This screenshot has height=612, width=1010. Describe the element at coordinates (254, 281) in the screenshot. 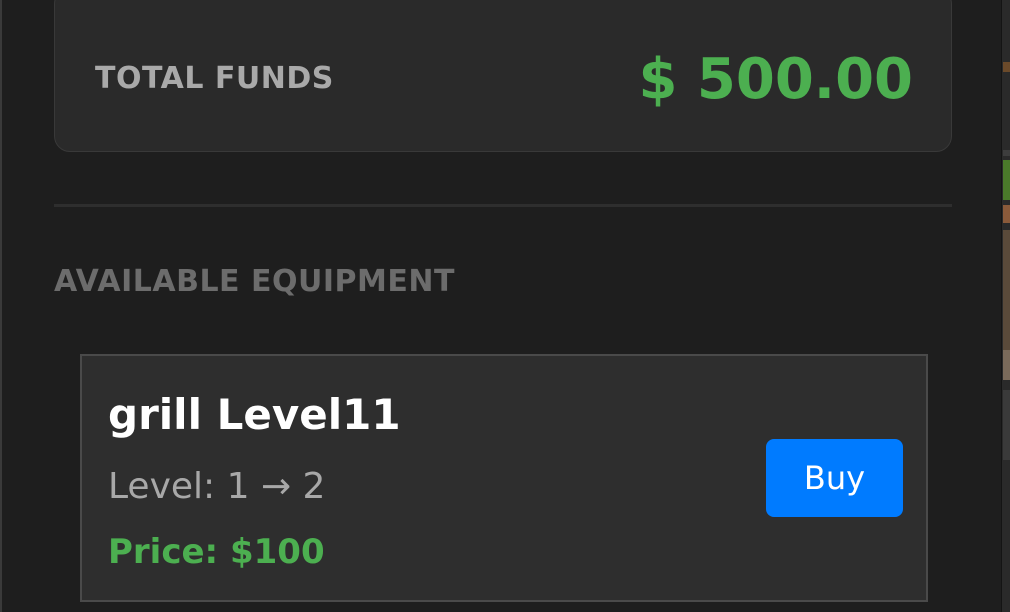

I see `available-equipment-heading: AVAILABLE EQUIPMENT` at that location.